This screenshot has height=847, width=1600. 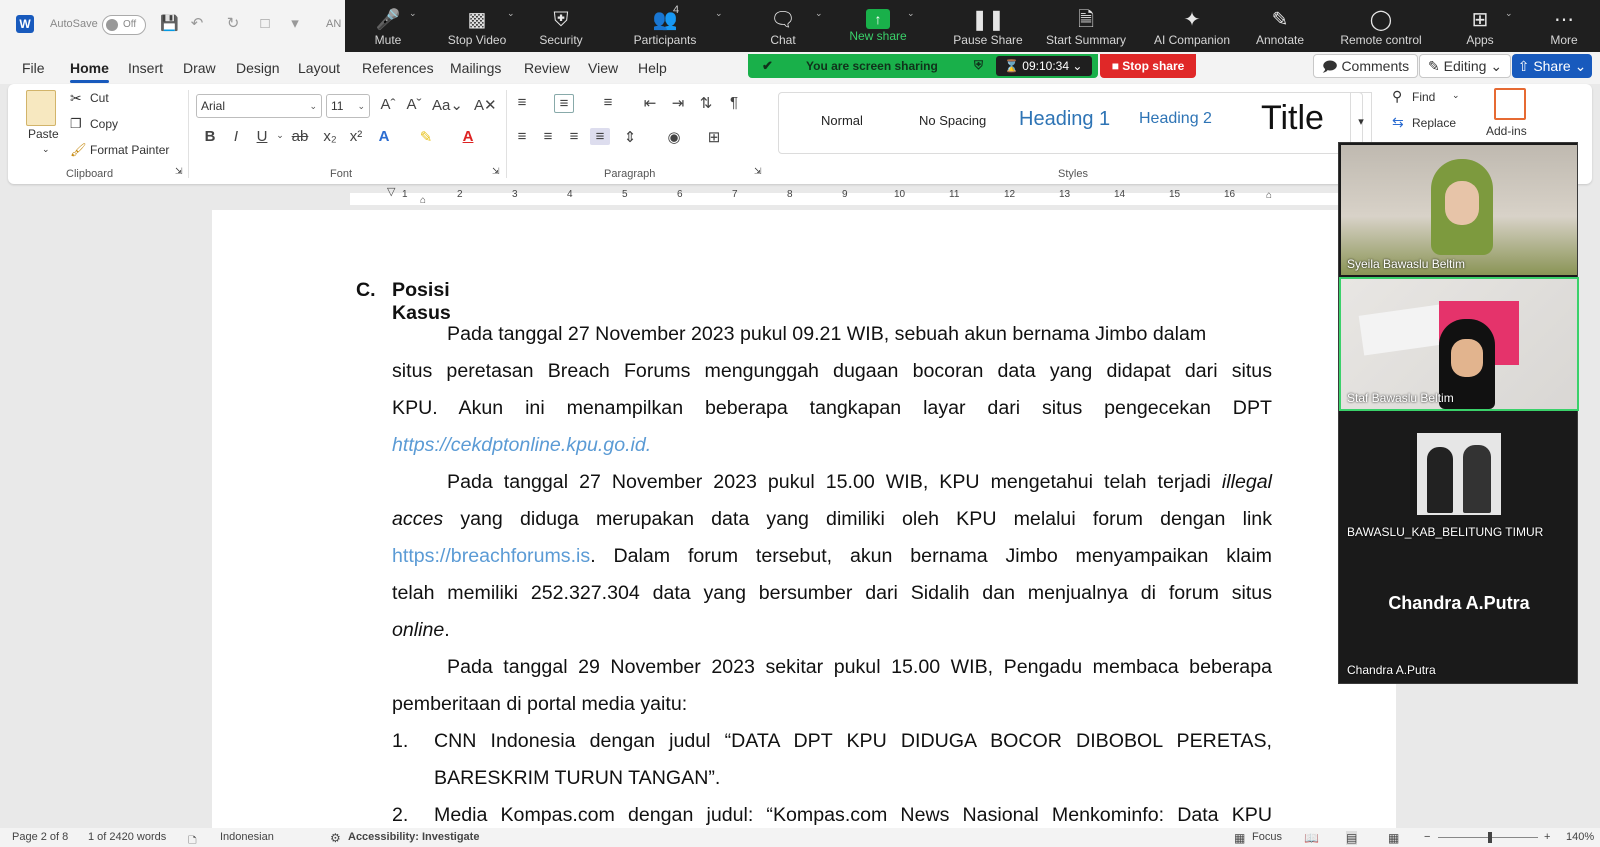 I want to click on right-indent-marker: ⌂, so click(x=1269, y=195).